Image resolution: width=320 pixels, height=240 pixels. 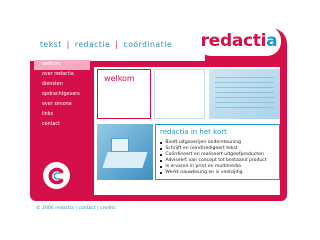 I want to click on c-logo-icon, so click(x=56, y=175).